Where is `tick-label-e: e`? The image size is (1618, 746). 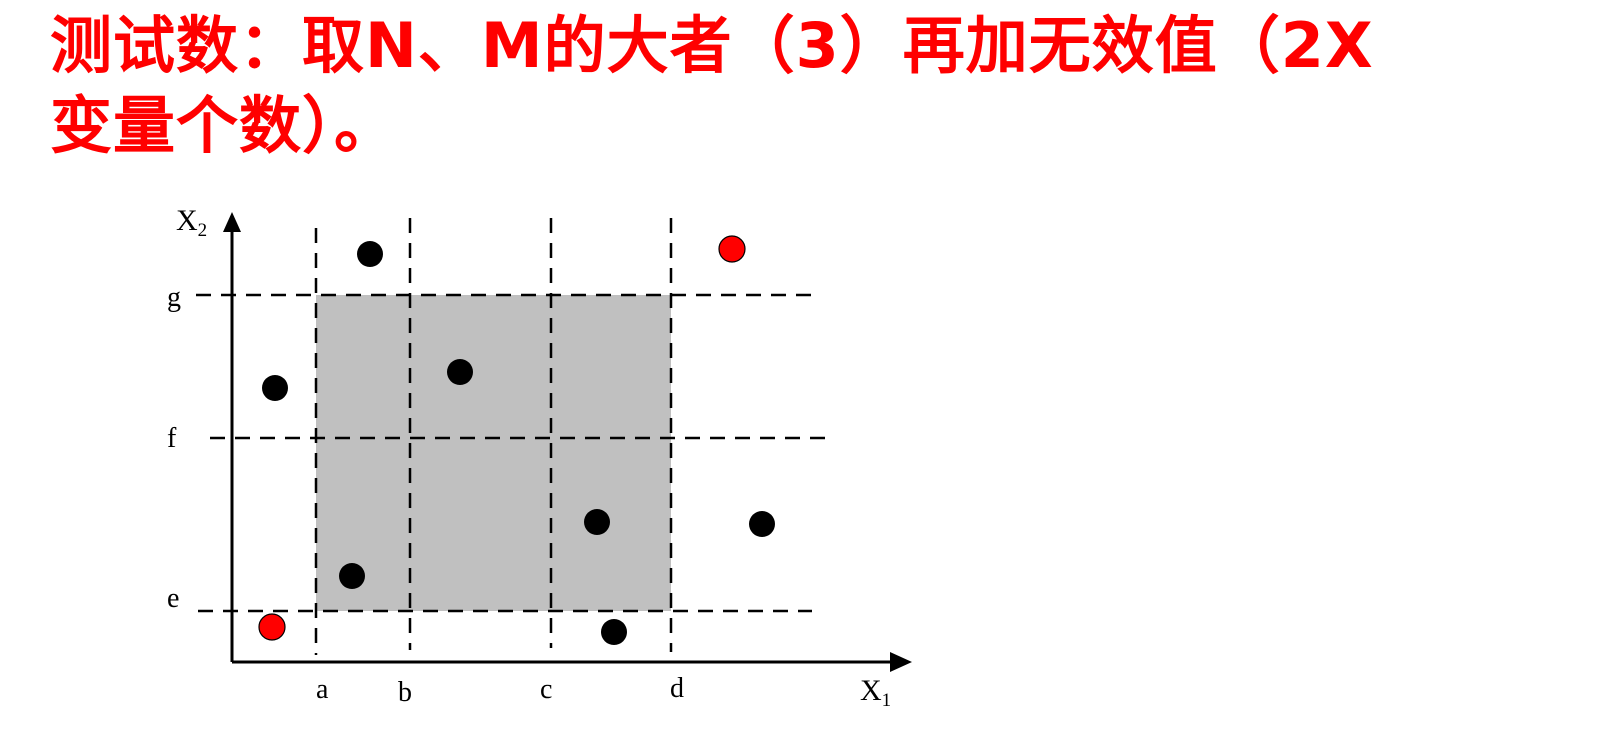 tick-label-e: e is located at coordinates (173, 598).